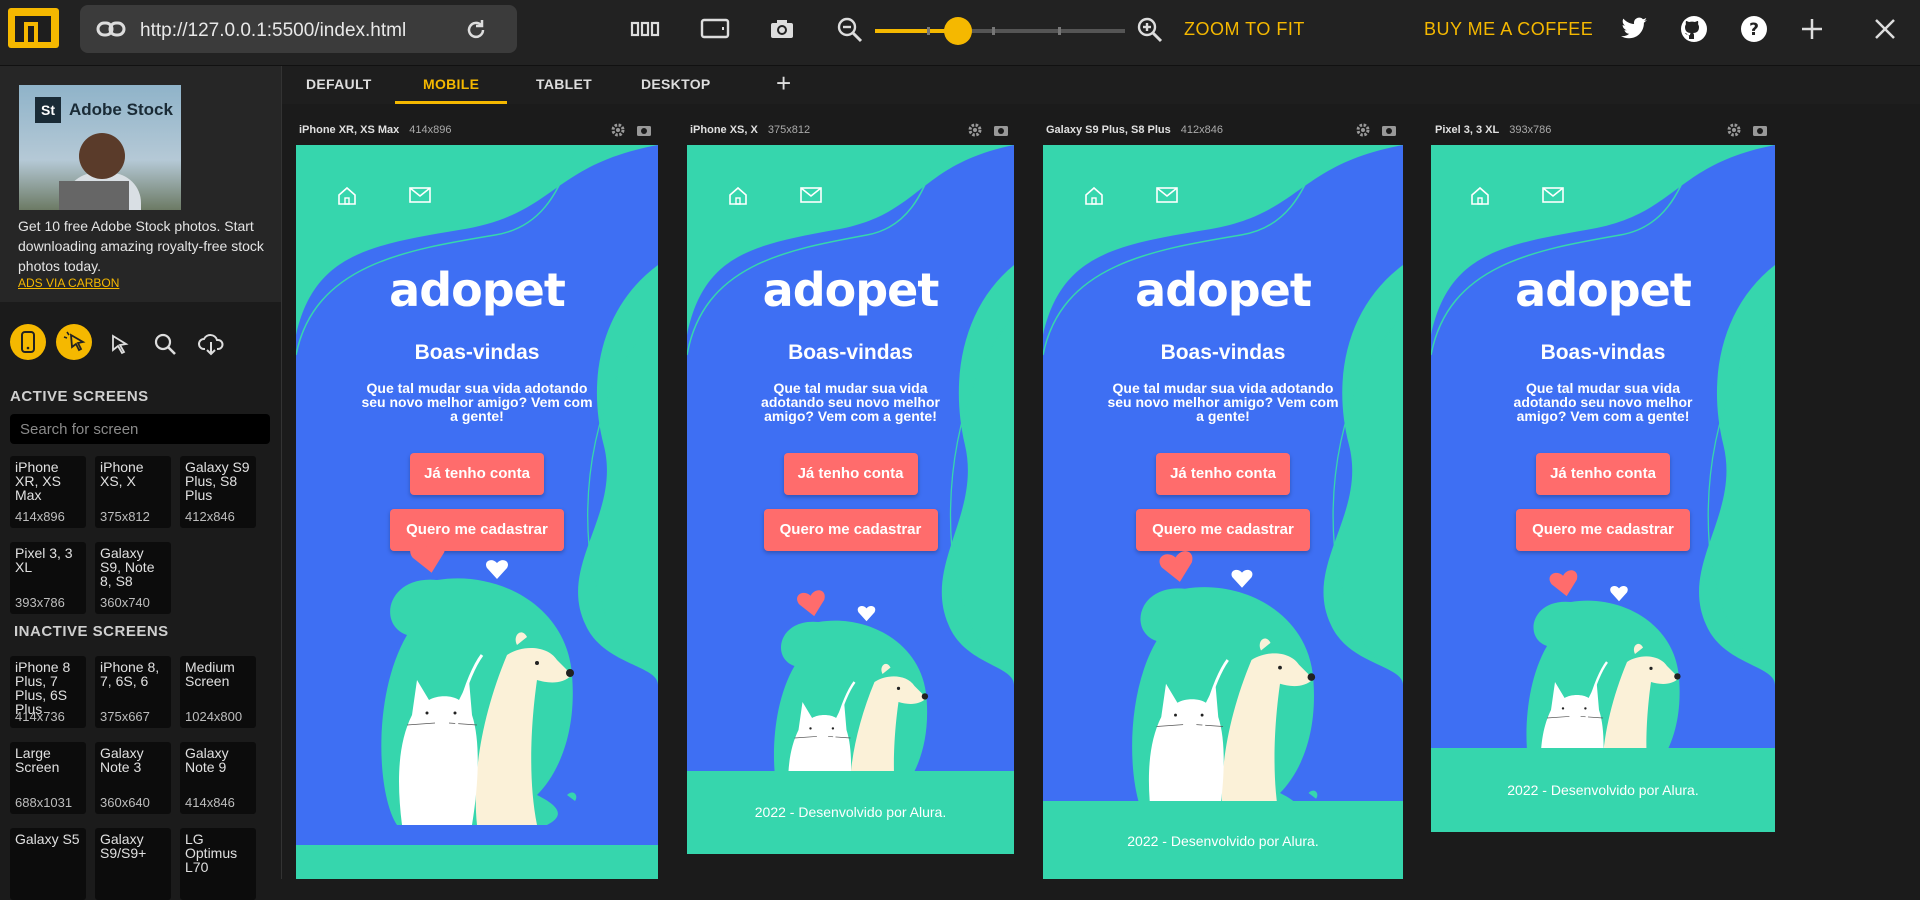  I want to click on add-tab-icon: +, so click(783, 83).